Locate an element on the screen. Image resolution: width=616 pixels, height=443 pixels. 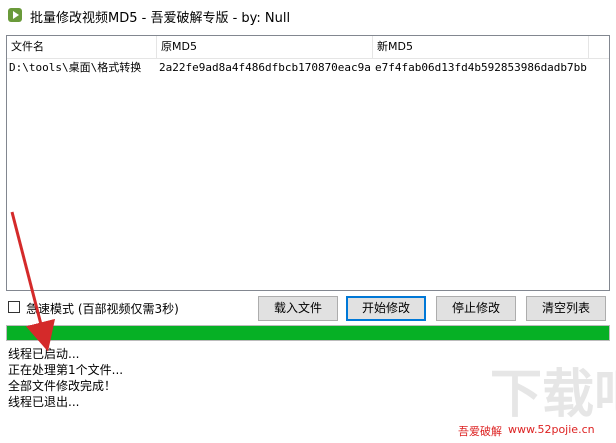
watermark-left: 吾爱破解 is located at coordinates (480, 431).